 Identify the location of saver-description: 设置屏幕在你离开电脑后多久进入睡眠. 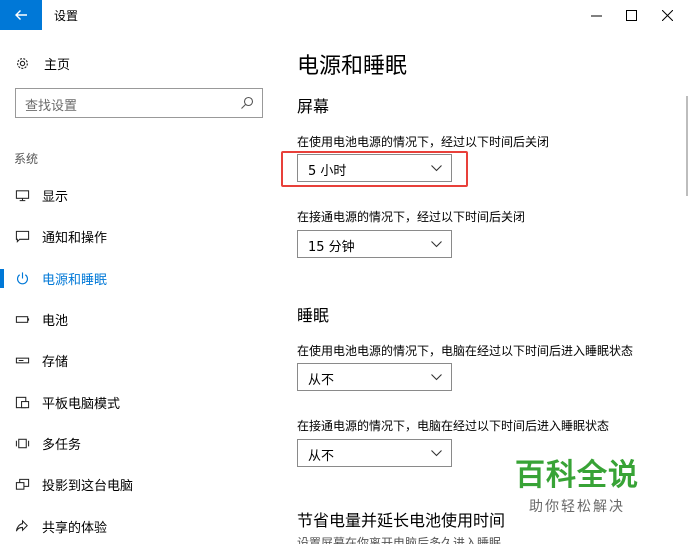
(399, 540).